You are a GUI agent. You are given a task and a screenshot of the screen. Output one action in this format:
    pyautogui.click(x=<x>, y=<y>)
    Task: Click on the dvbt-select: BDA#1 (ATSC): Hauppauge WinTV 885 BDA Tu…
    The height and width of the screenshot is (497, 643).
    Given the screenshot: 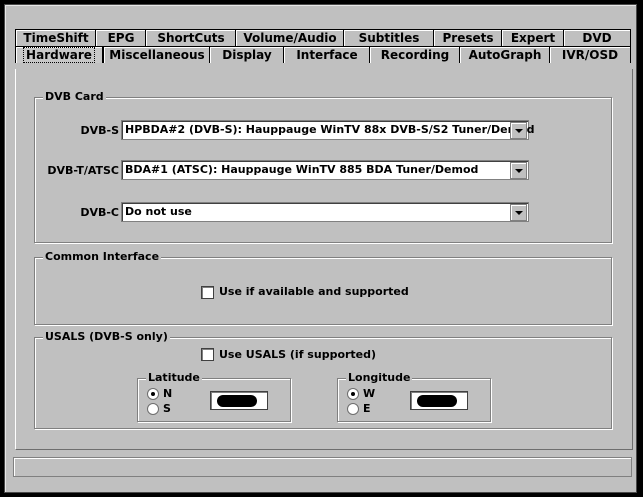 What is the action you would take?
    pyautogui.click(x=325, y=170)
    